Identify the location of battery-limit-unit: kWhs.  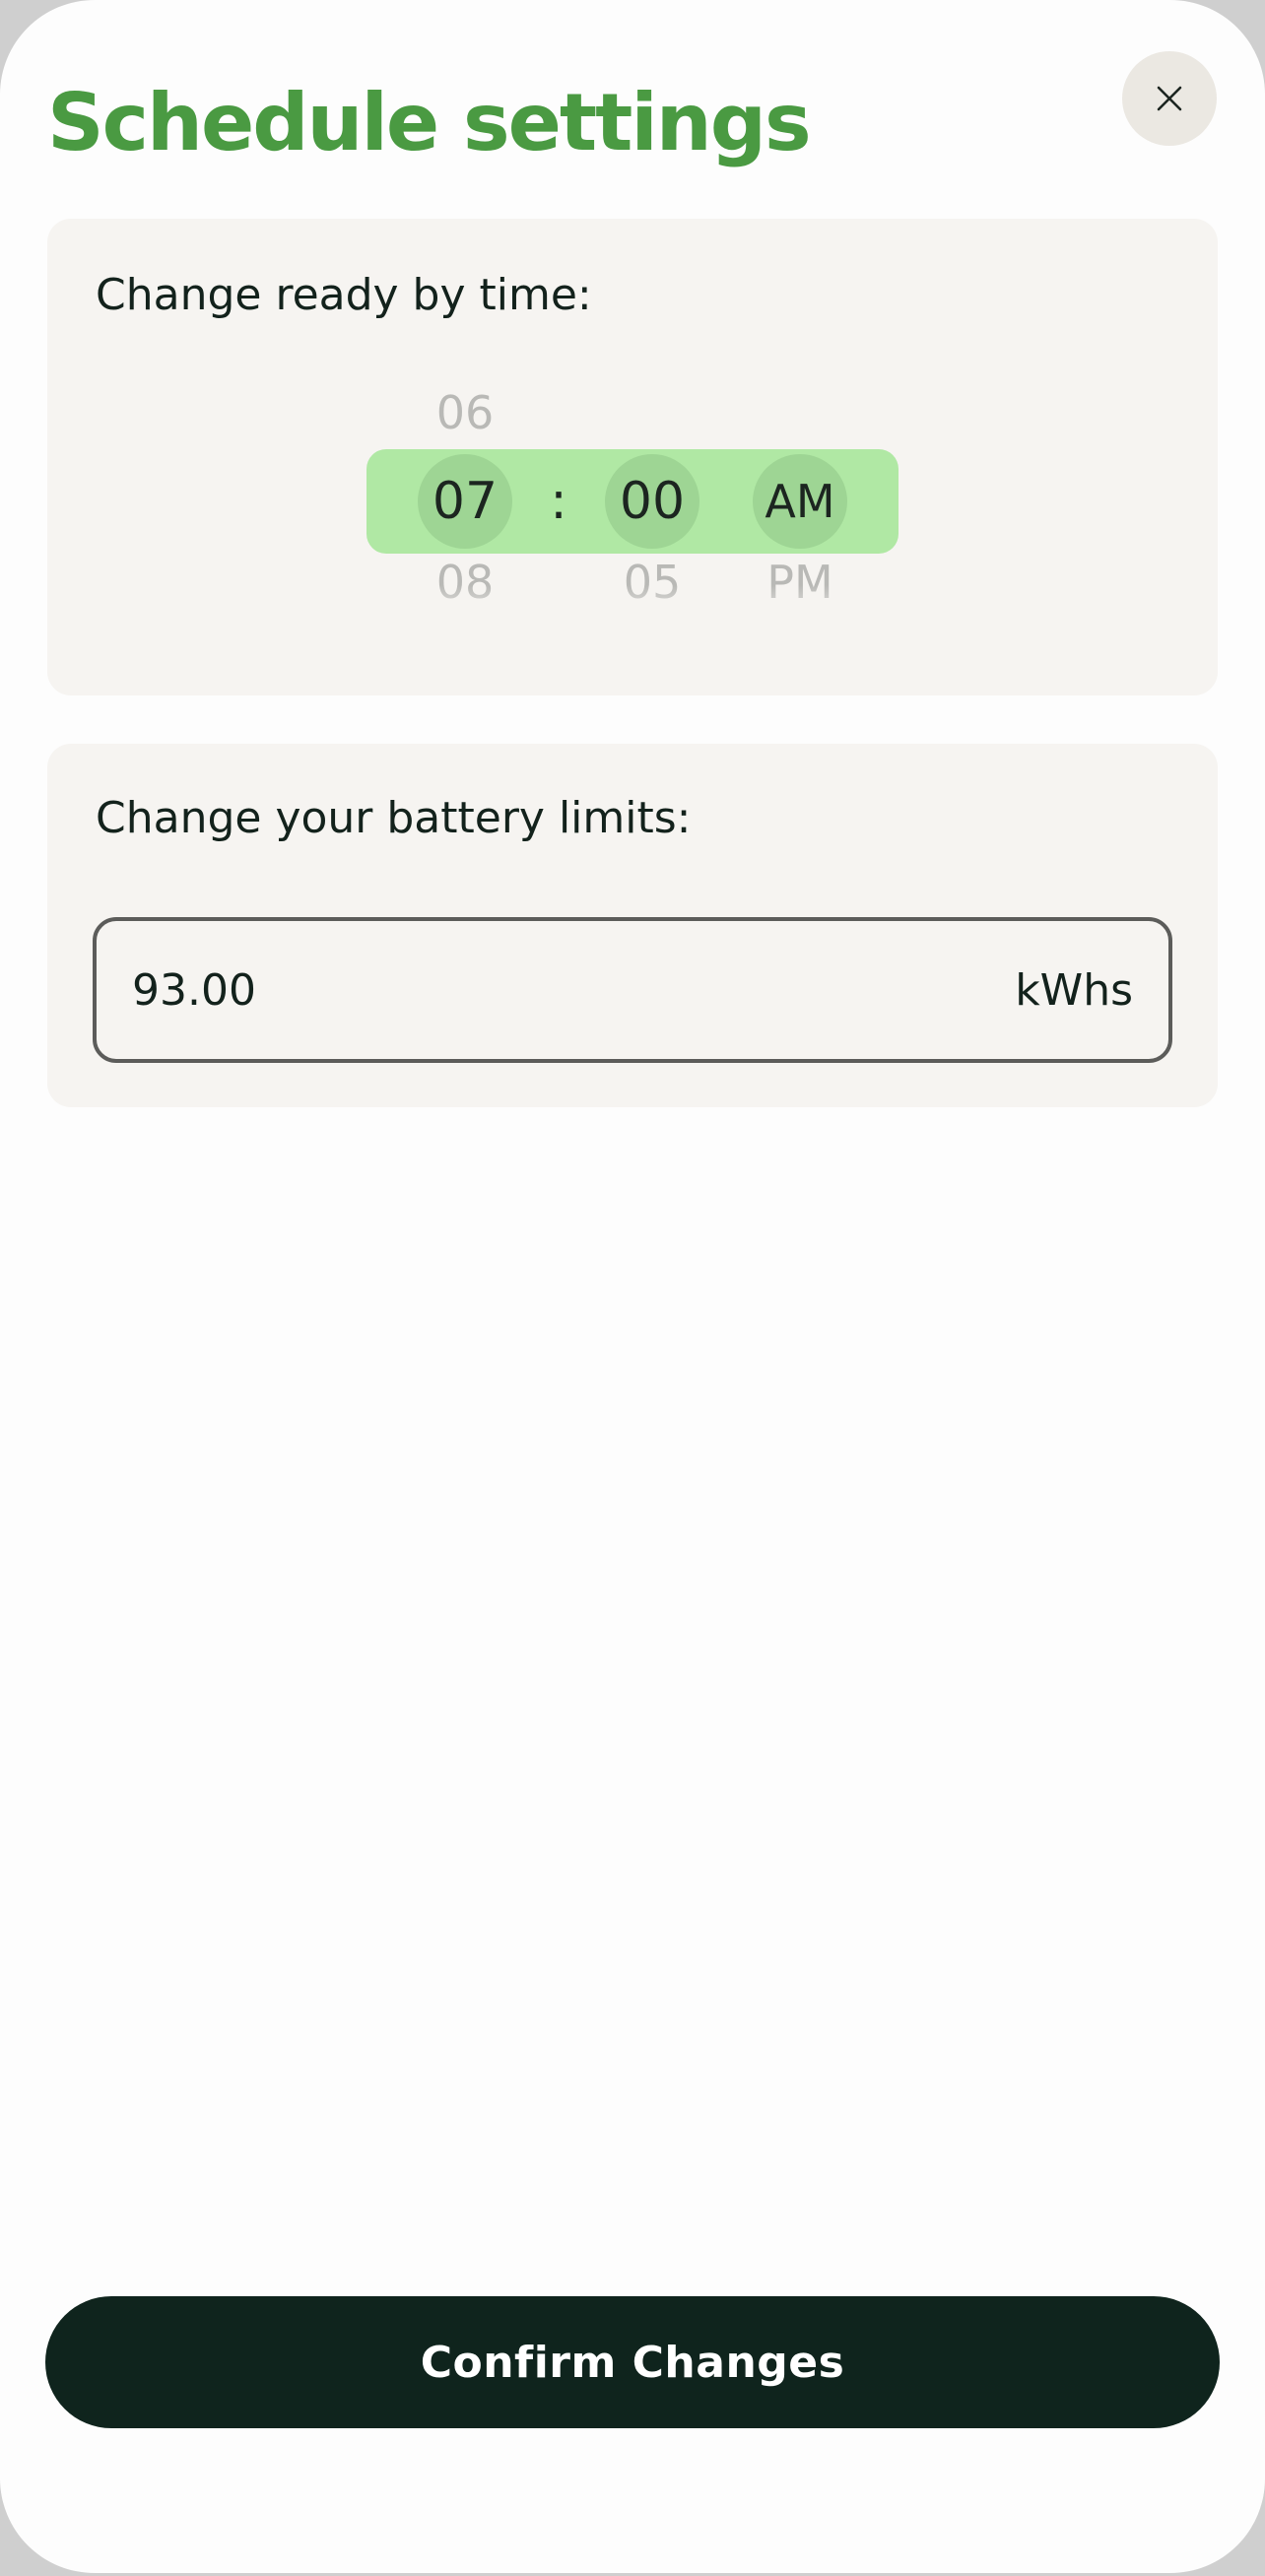
(1074, 990).